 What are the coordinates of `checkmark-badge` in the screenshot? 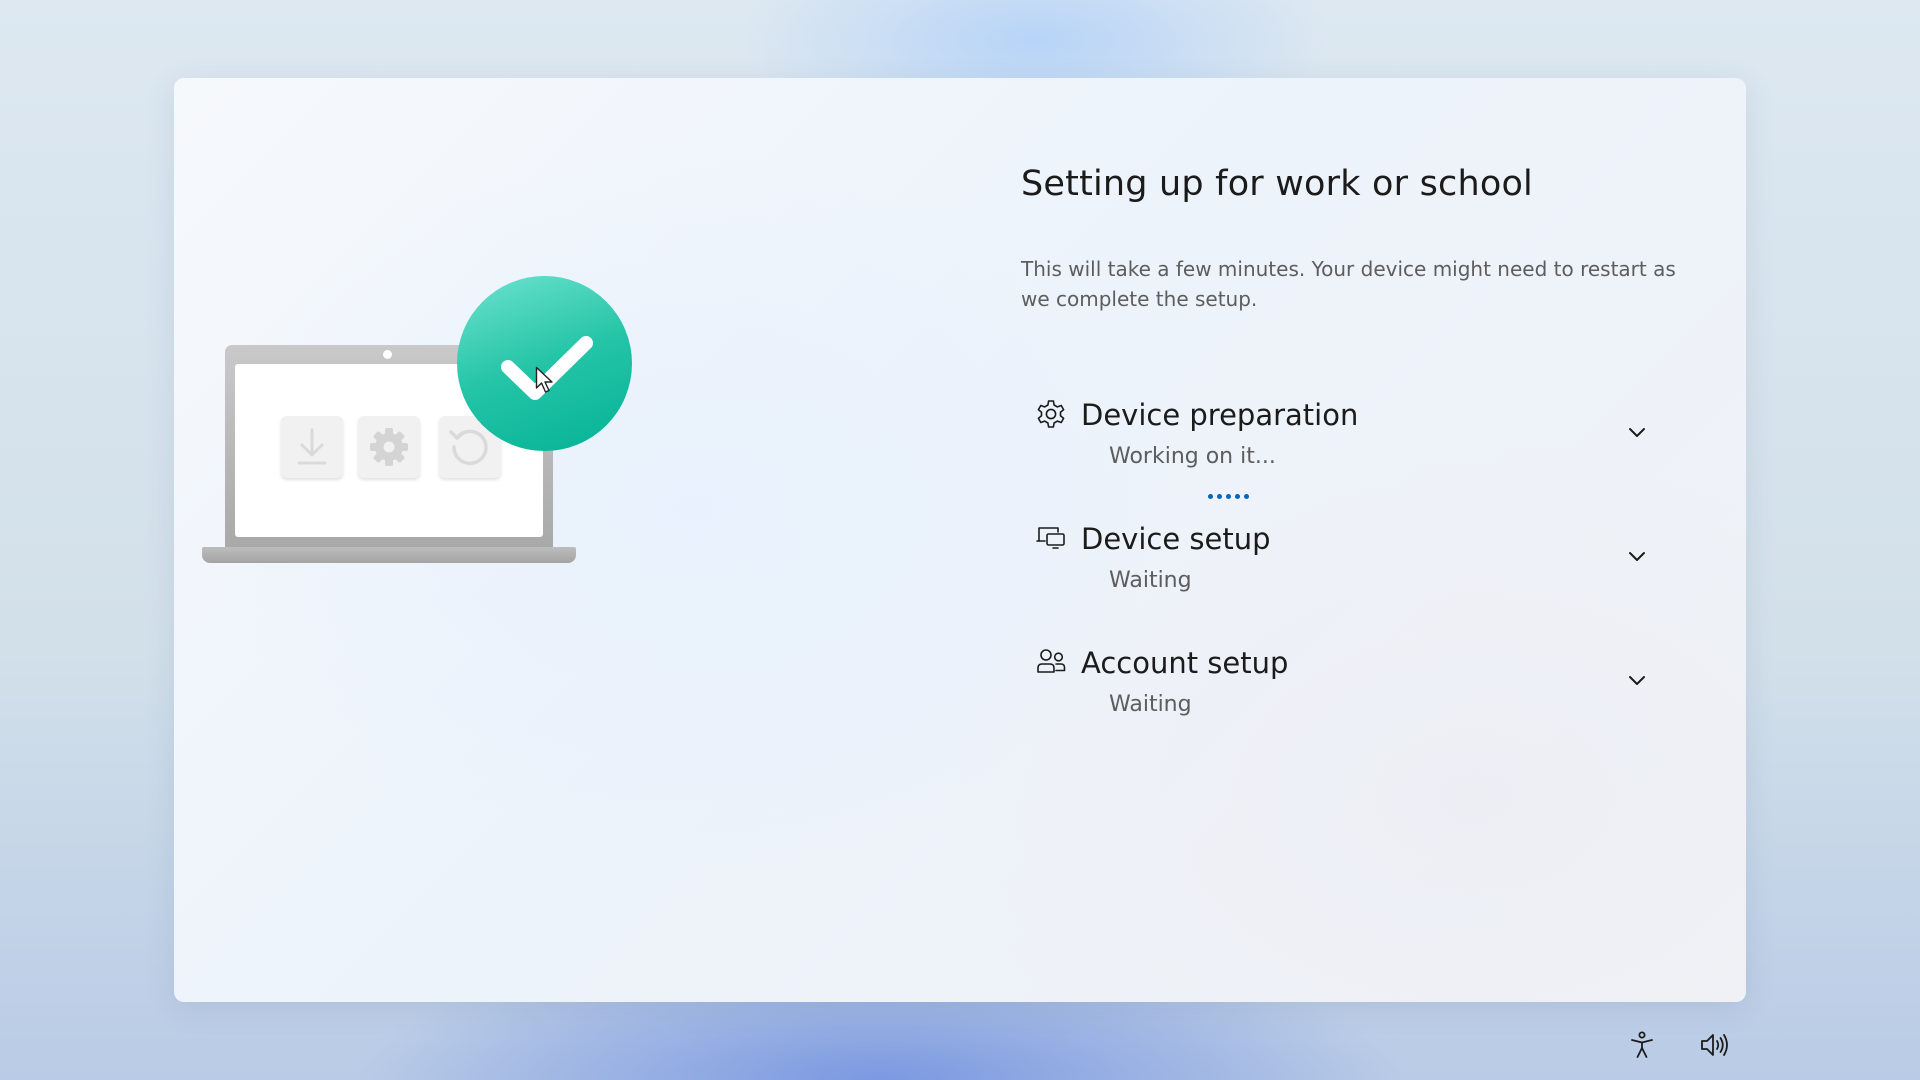 It's located at (544, 363).